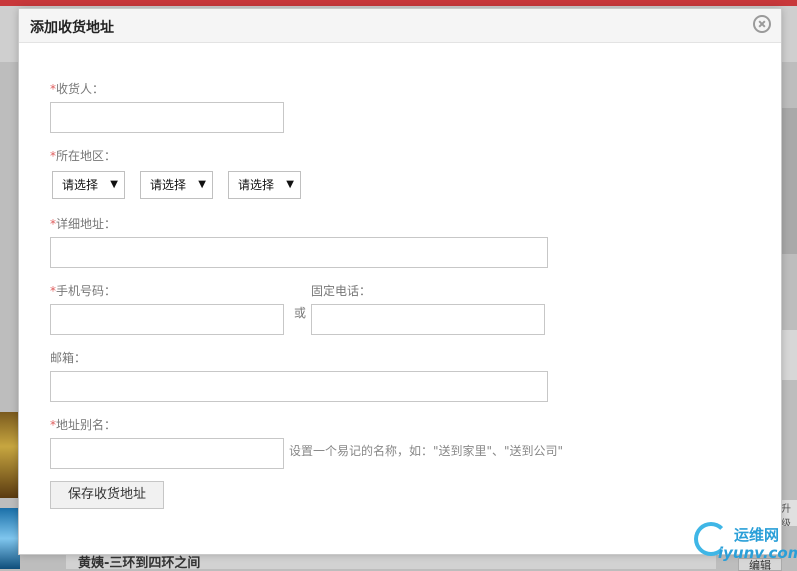 The image size is (797, 571). I want to click on alias-label-text: 地址别名：, so click(86, 425).